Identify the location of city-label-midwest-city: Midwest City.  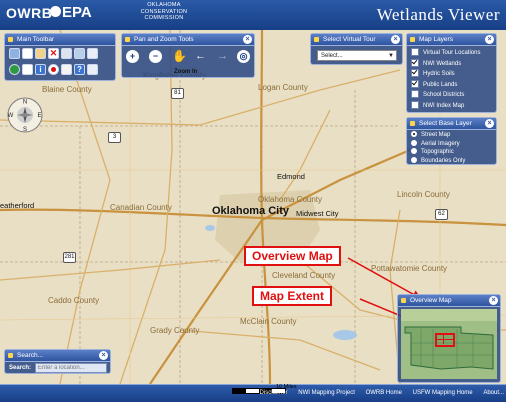
(317, 213).